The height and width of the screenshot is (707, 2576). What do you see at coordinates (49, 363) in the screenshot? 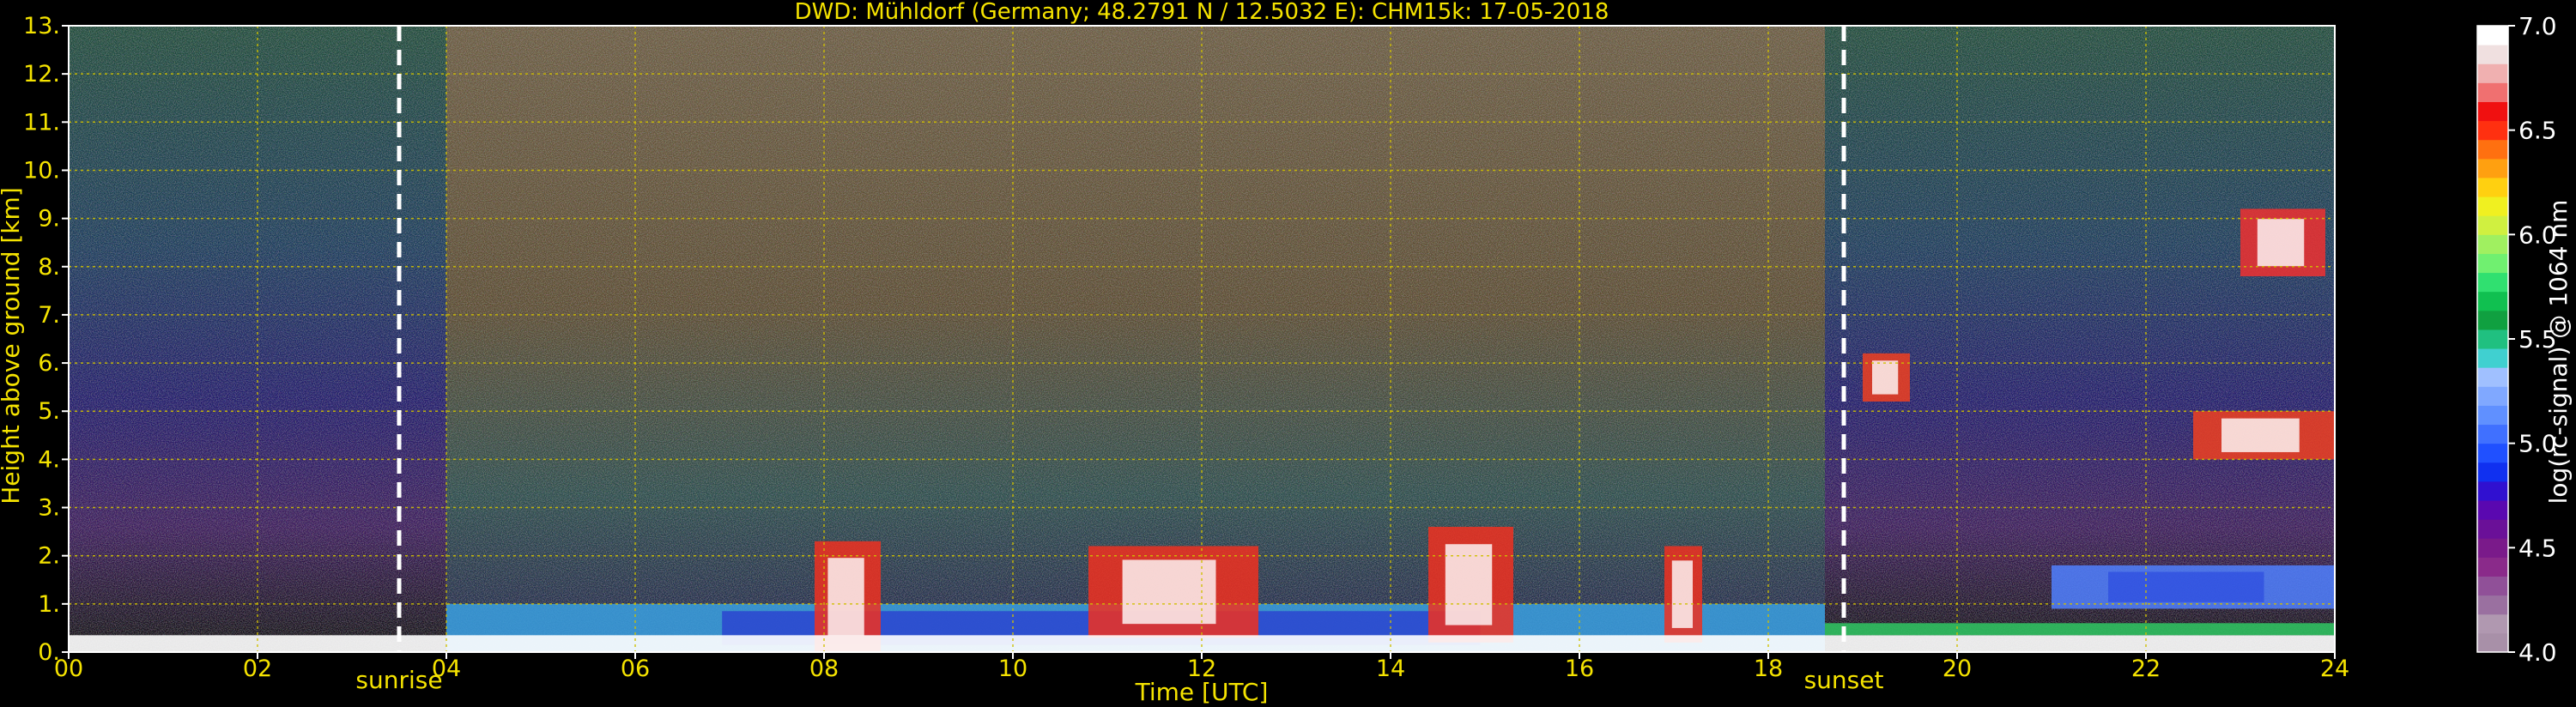
I see `y-tick-label: 6.` at bounding box center [49, 363].